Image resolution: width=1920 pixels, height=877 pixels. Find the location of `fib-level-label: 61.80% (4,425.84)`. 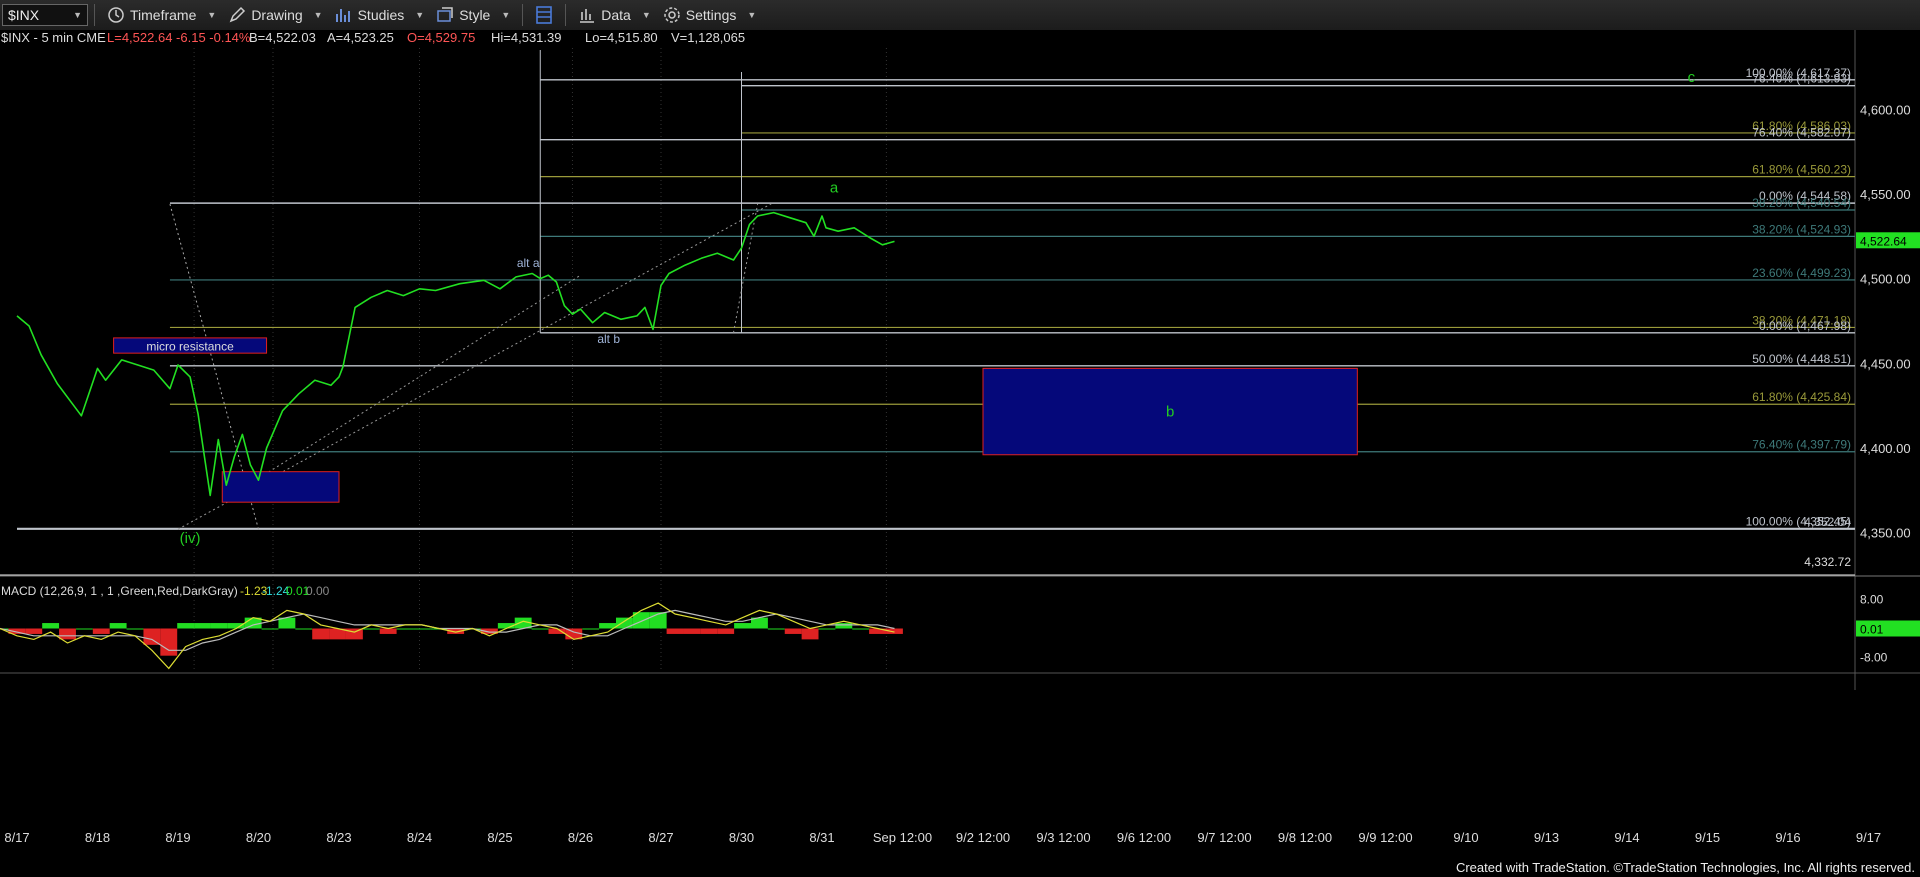

fib-level-label: 61.80% (4,425.84) is located at coordinates (1801, 397).